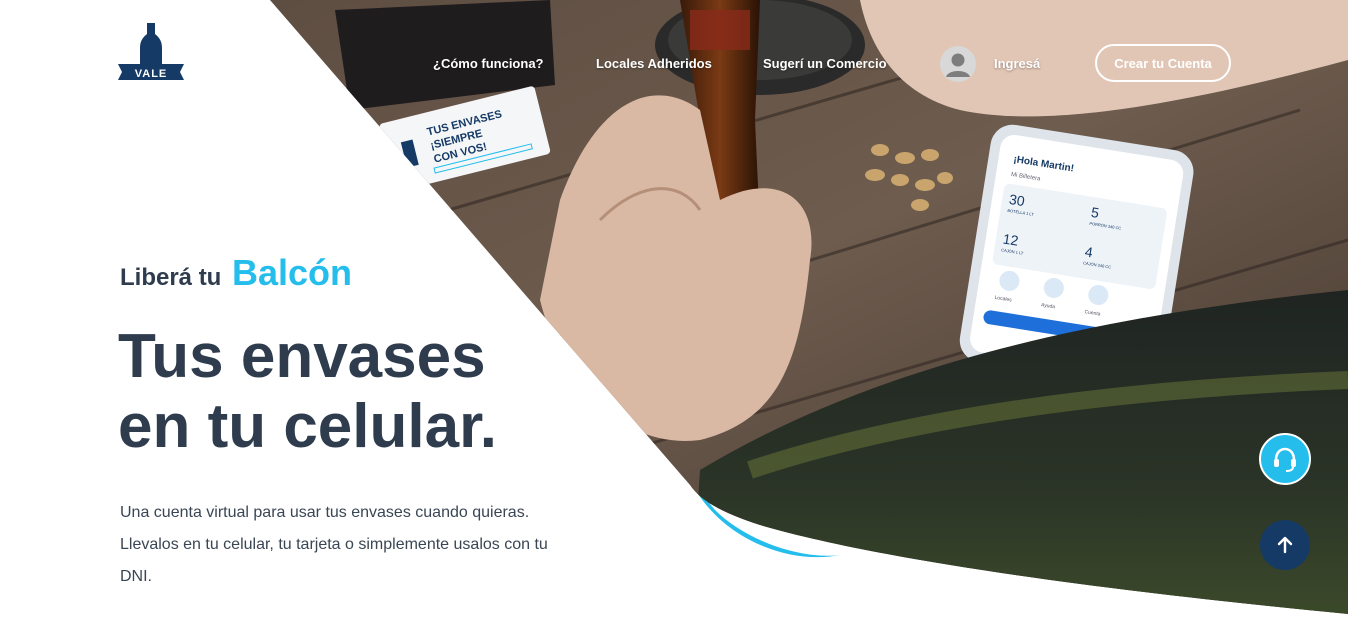  Describe the element at coordinates (308, 426) in the screenshot. I see `headline-line-2: en tu celular.` at that location.